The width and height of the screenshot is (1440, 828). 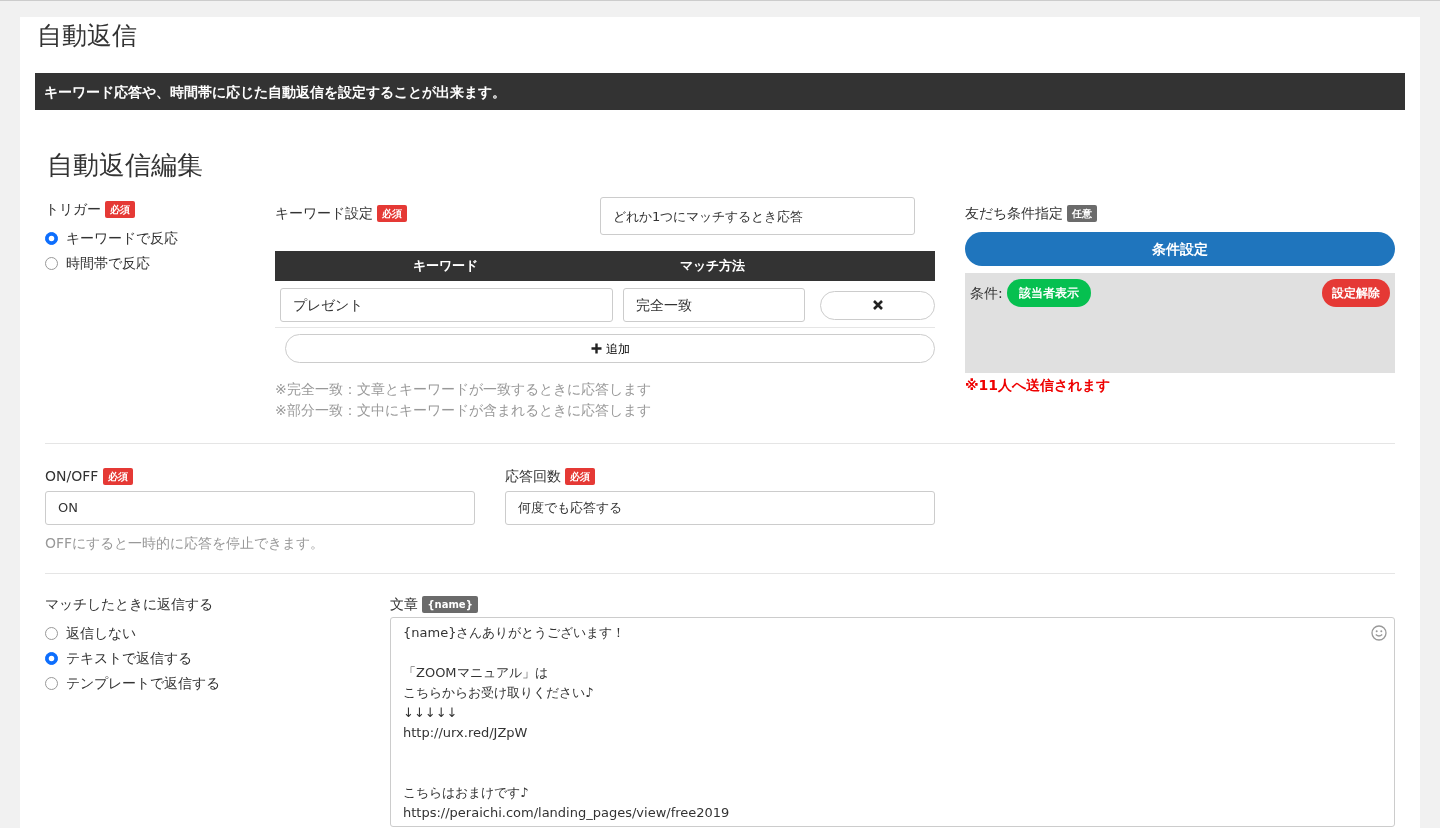 What do you see at coordinates (446, 305) in the screenshot?
I see `keyword-input: プレゼント` at bounding box center [446, 305].